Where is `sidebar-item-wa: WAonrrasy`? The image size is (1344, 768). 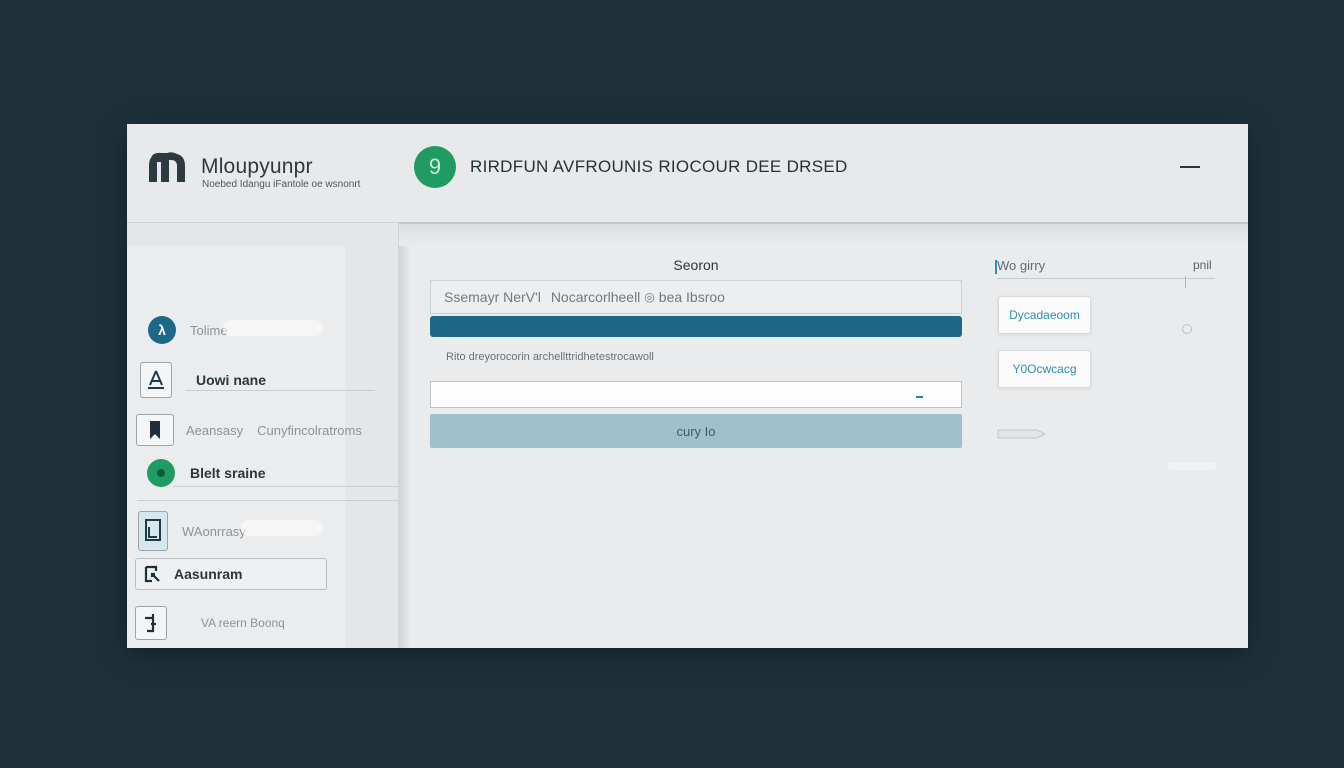
sidebar-item-wa: WAonrrasy is located at coordinates (192, 531).